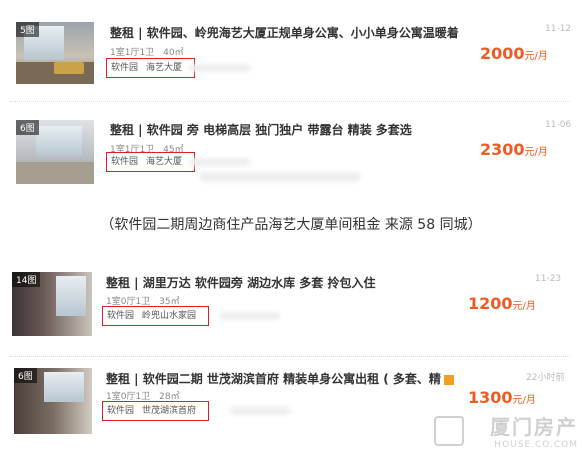 Image resolution: width=582 pixels, height=452 pixels. I want to click on listing-date: 11-23, so click(548, 279).